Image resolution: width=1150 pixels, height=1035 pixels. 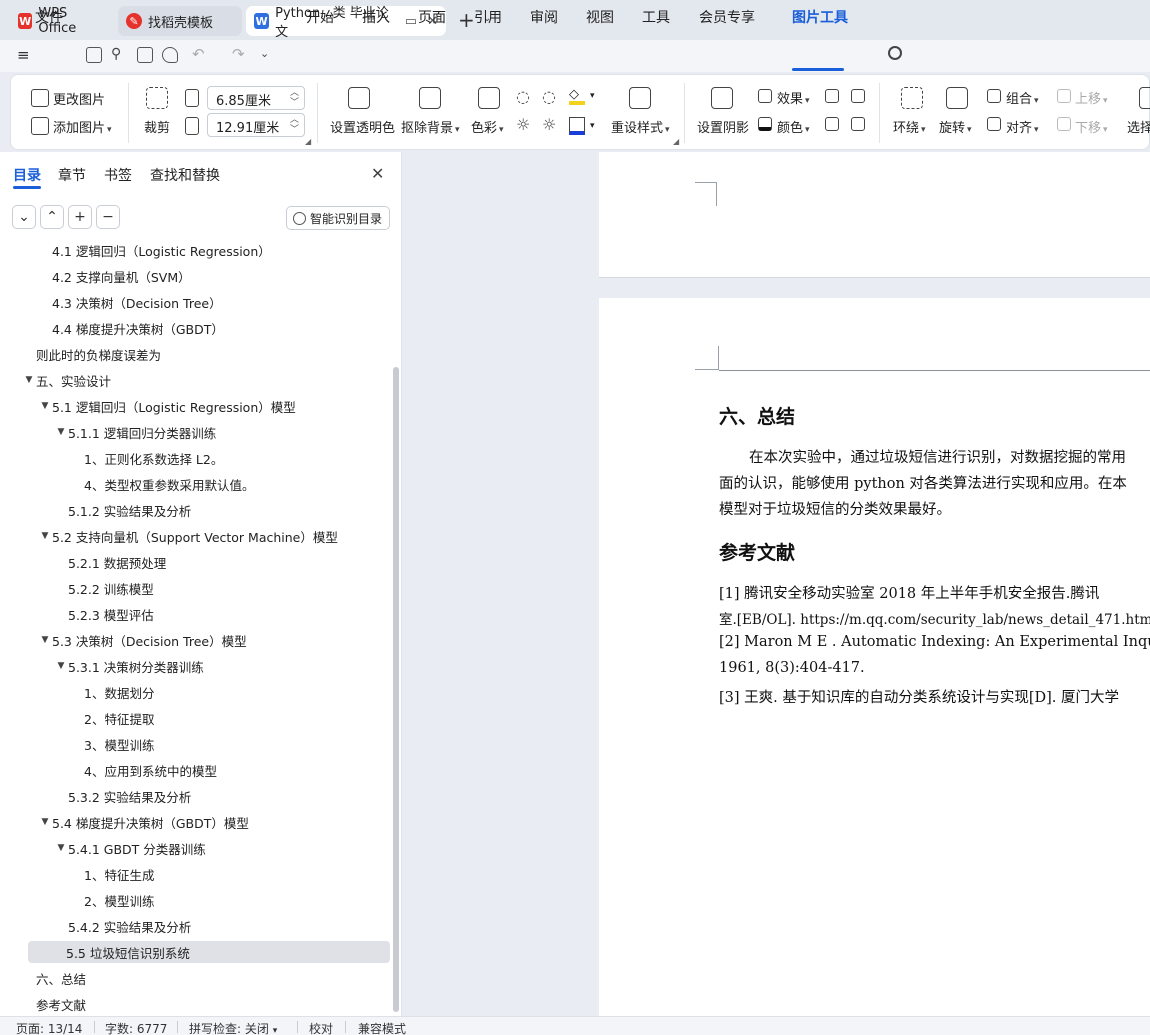 What do you see at coordinates (1022, 126) in the screenshot?
I see `align-button: 对齐 ▾` at bounding box center [1022, 126].